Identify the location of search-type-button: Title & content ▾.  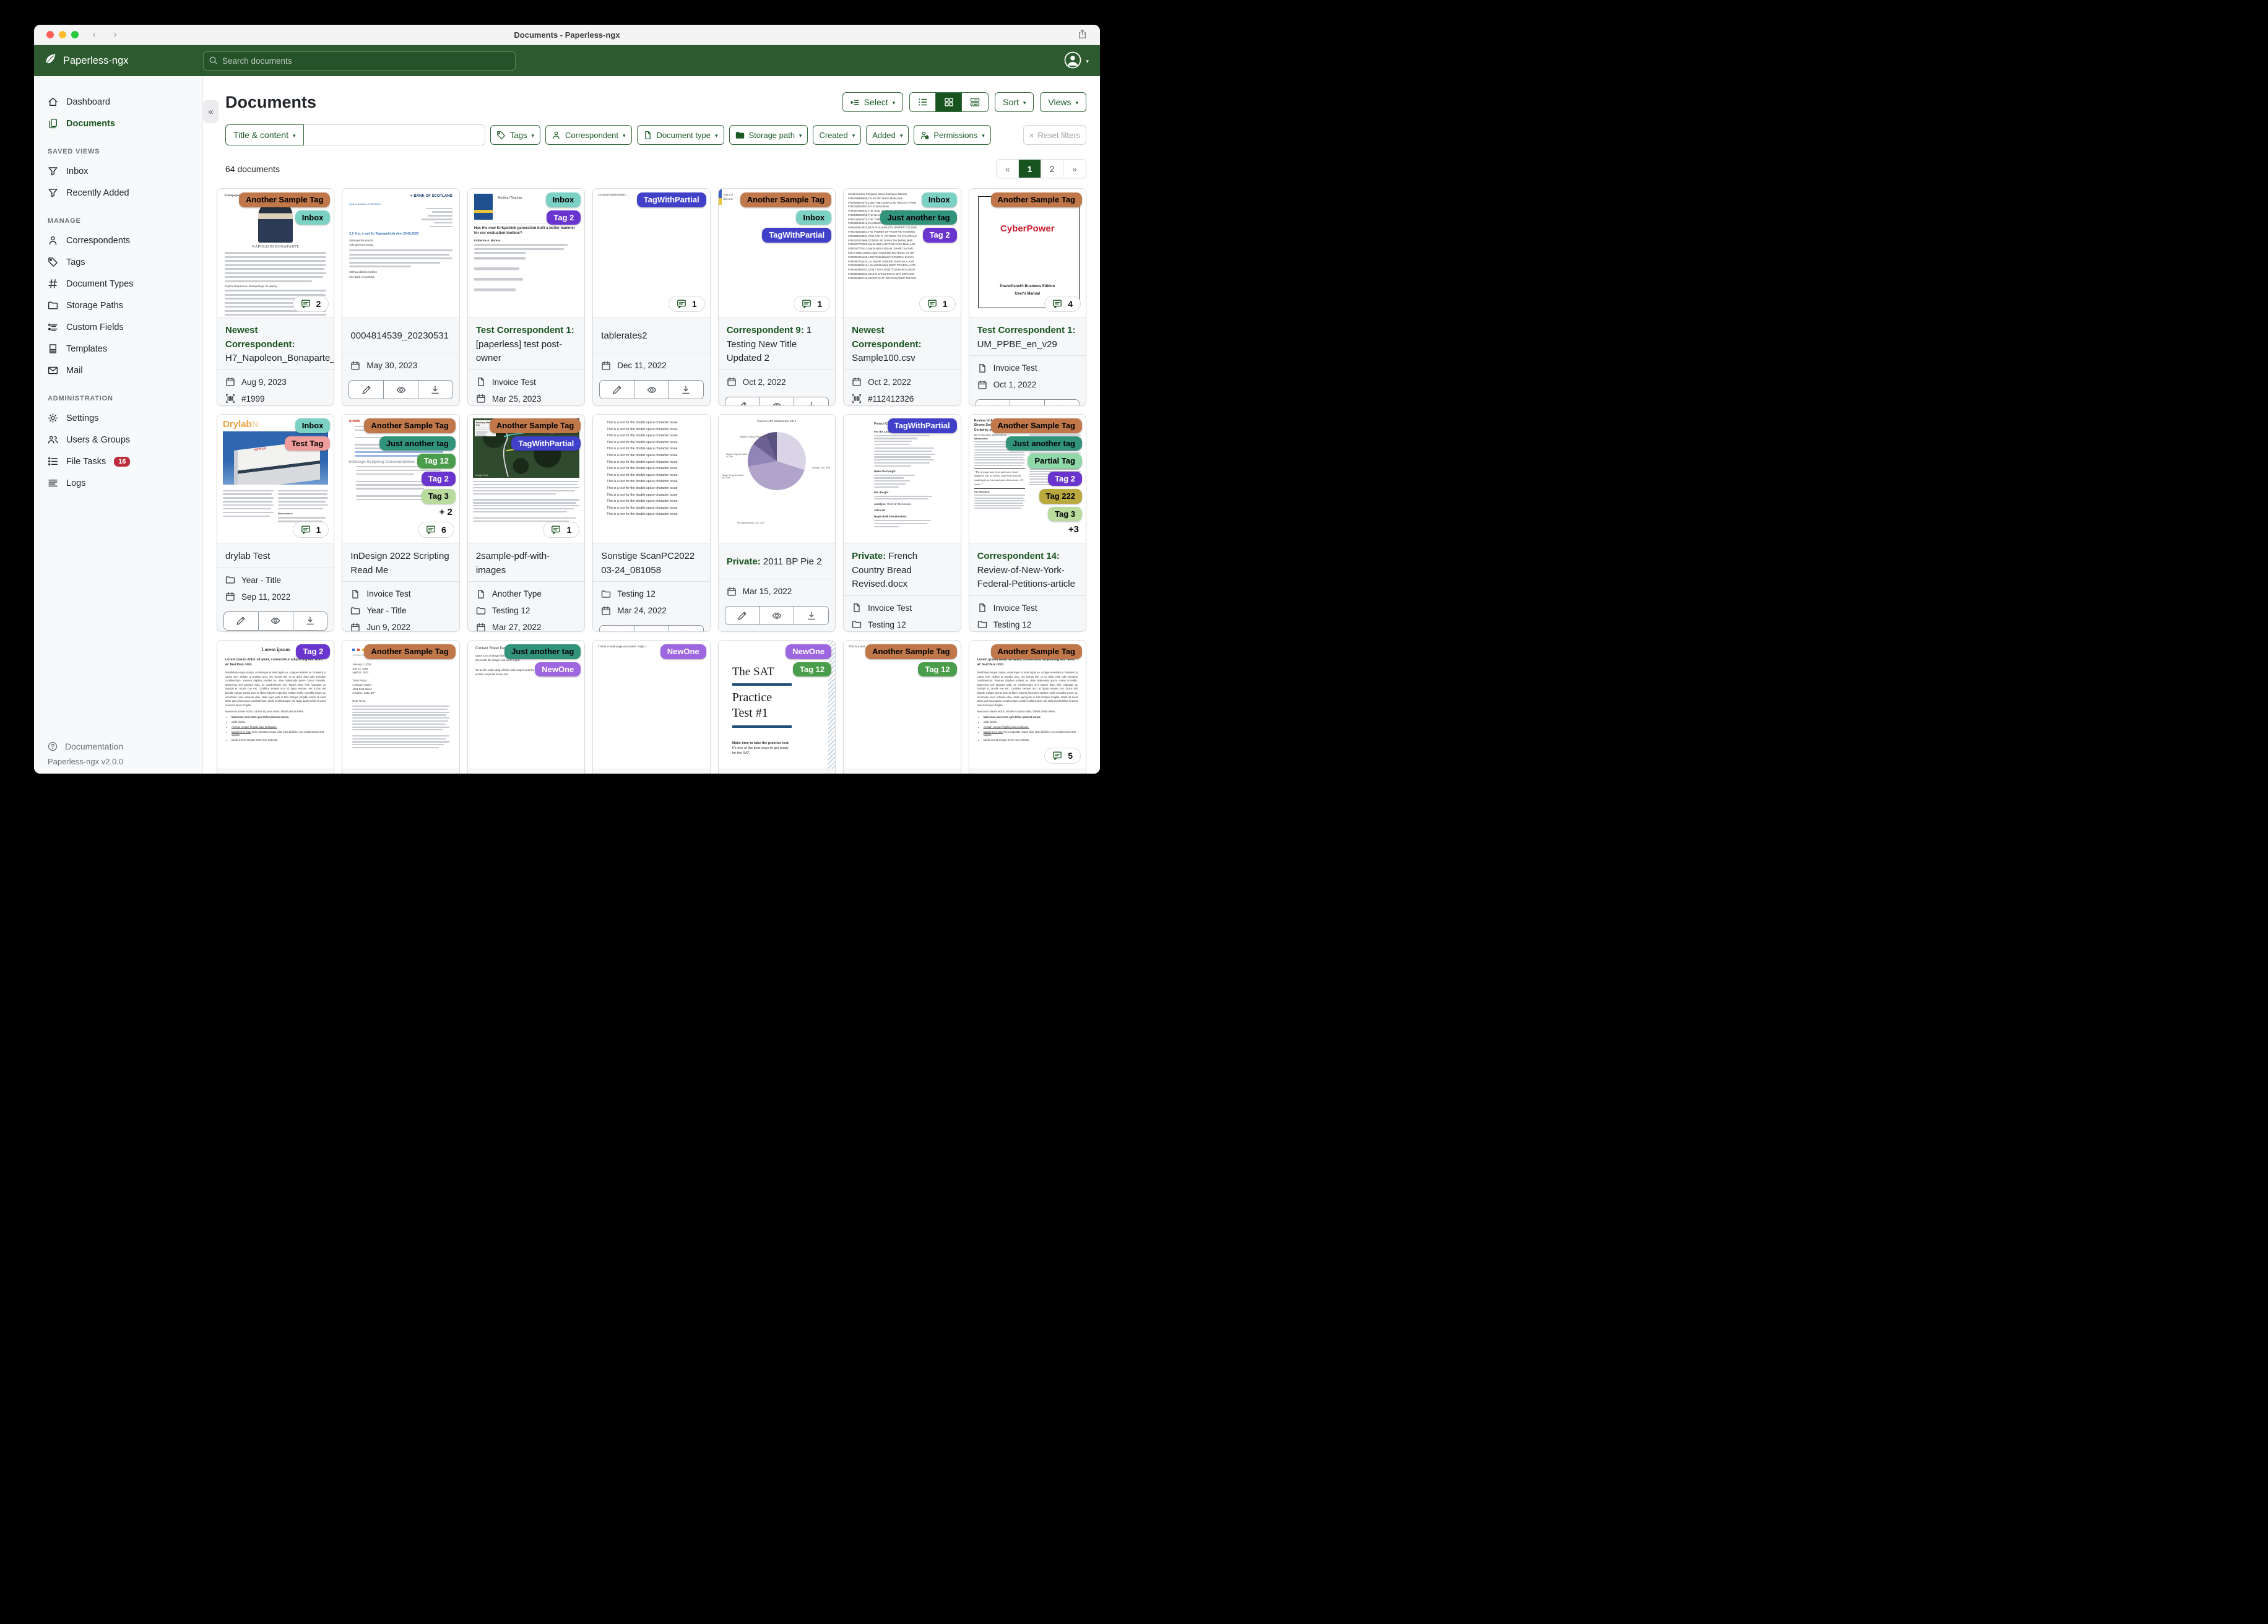
(264, 134).